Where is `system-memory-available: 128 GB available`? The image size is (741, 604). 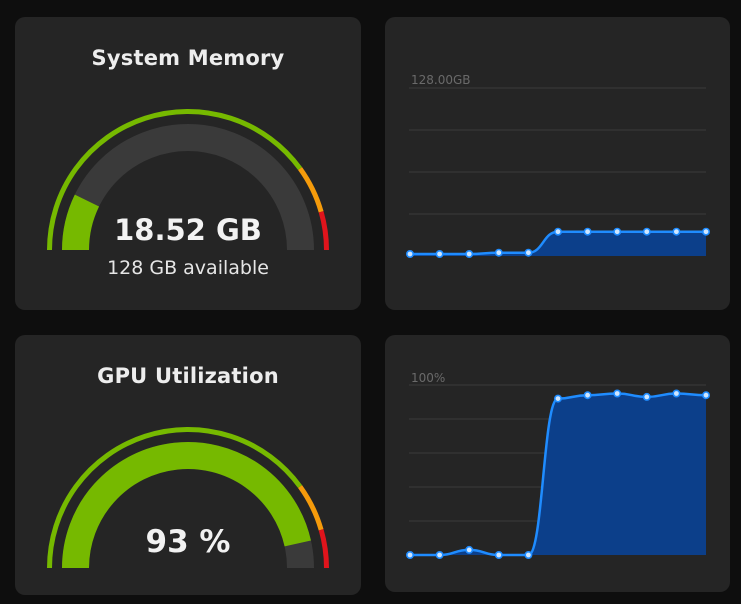
system-memory-available: 128 GB available is located at coordinates (188, 268).